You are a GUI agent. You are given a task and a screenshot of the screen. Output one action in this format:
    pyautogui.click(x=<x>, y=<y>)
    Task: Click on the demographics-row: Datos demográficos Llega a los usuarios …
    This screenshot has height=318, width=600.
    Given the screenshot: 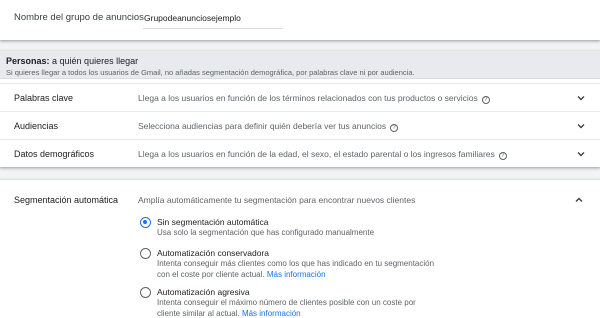 What is the action you would take?
    pyautogui.click(x=300, y=153)
    